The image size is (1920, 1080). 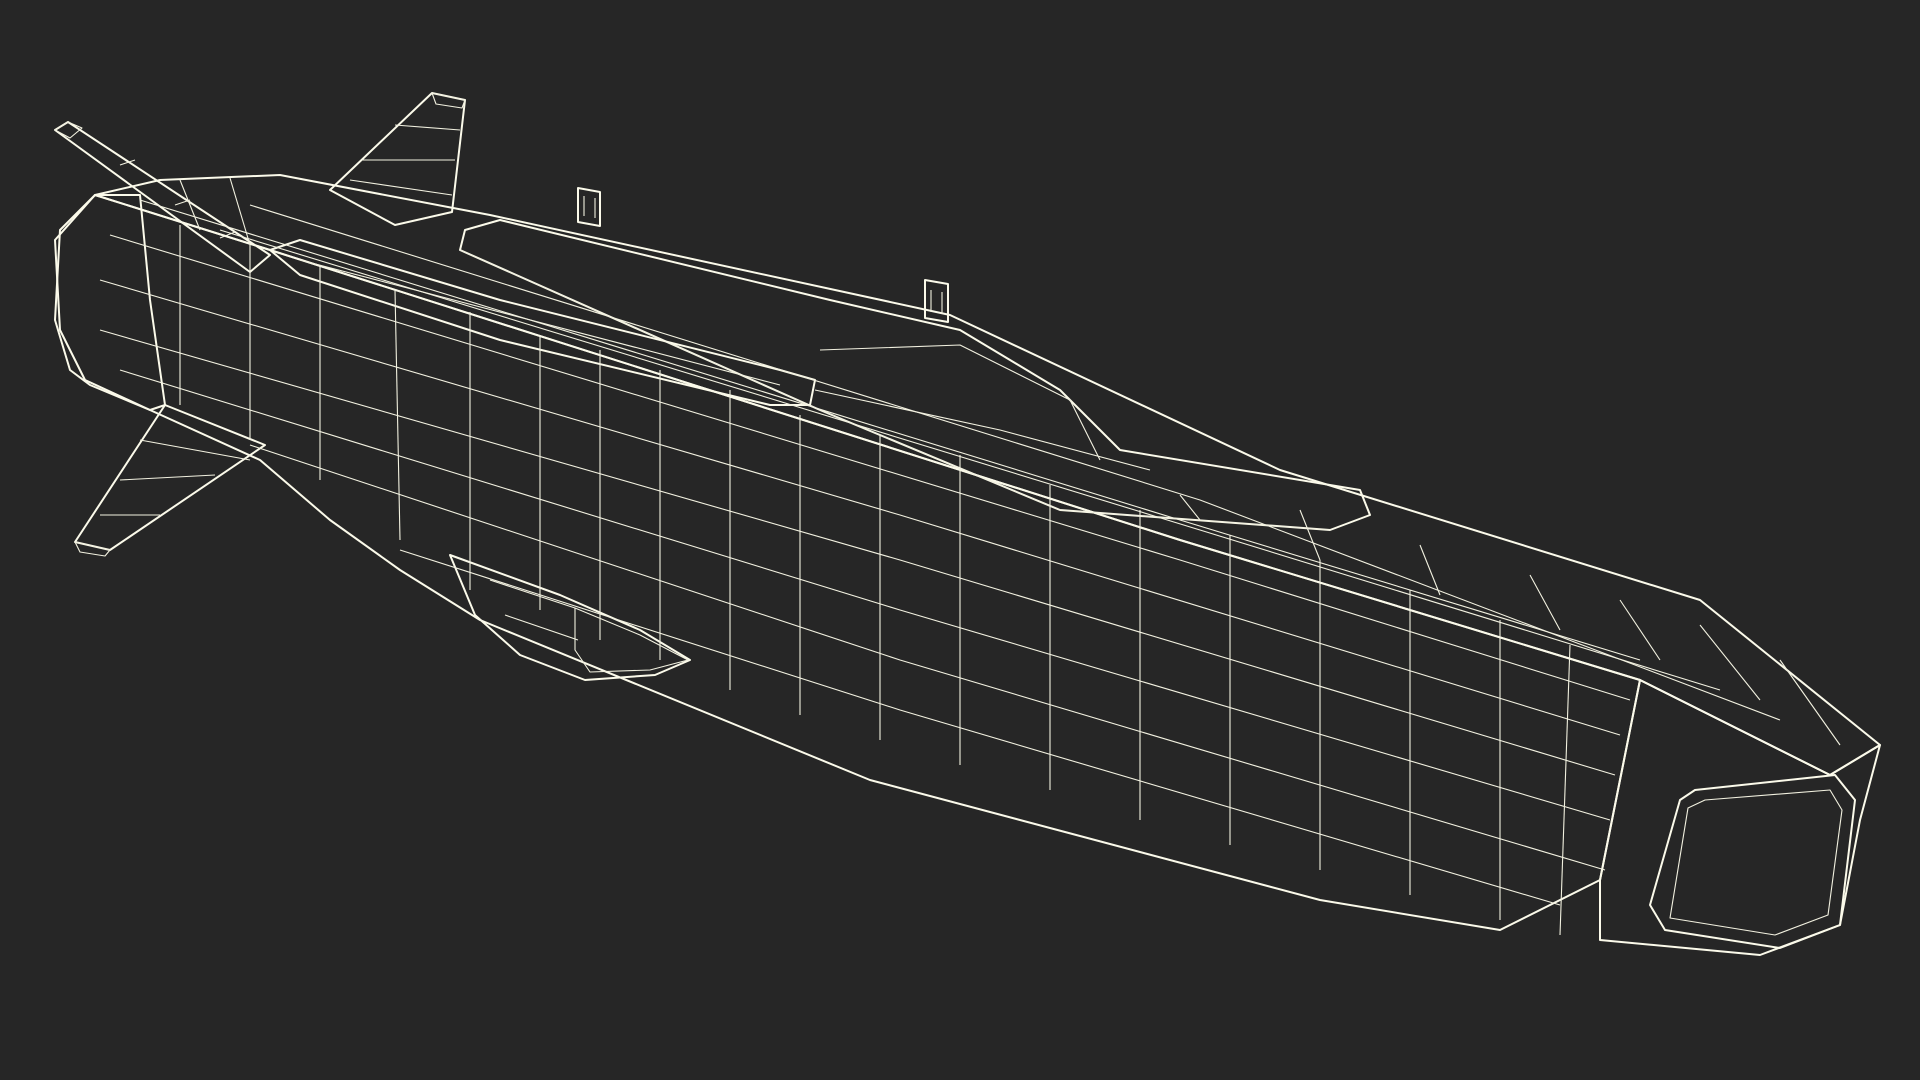 What do you see at coordinates (915, 375) in the screenshot?
I see `dorsal-fairing` at bounding box center [915, 375].